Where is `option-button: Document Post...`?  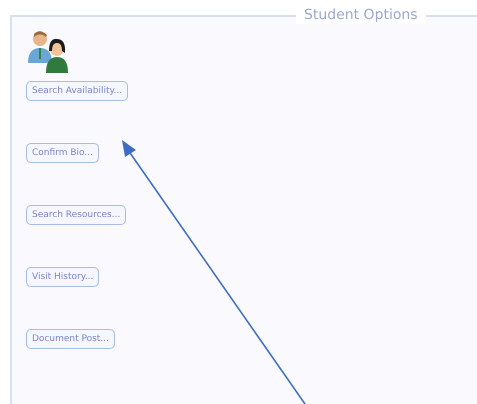
option-button: Document Post... is located at coordinates (70, 339).